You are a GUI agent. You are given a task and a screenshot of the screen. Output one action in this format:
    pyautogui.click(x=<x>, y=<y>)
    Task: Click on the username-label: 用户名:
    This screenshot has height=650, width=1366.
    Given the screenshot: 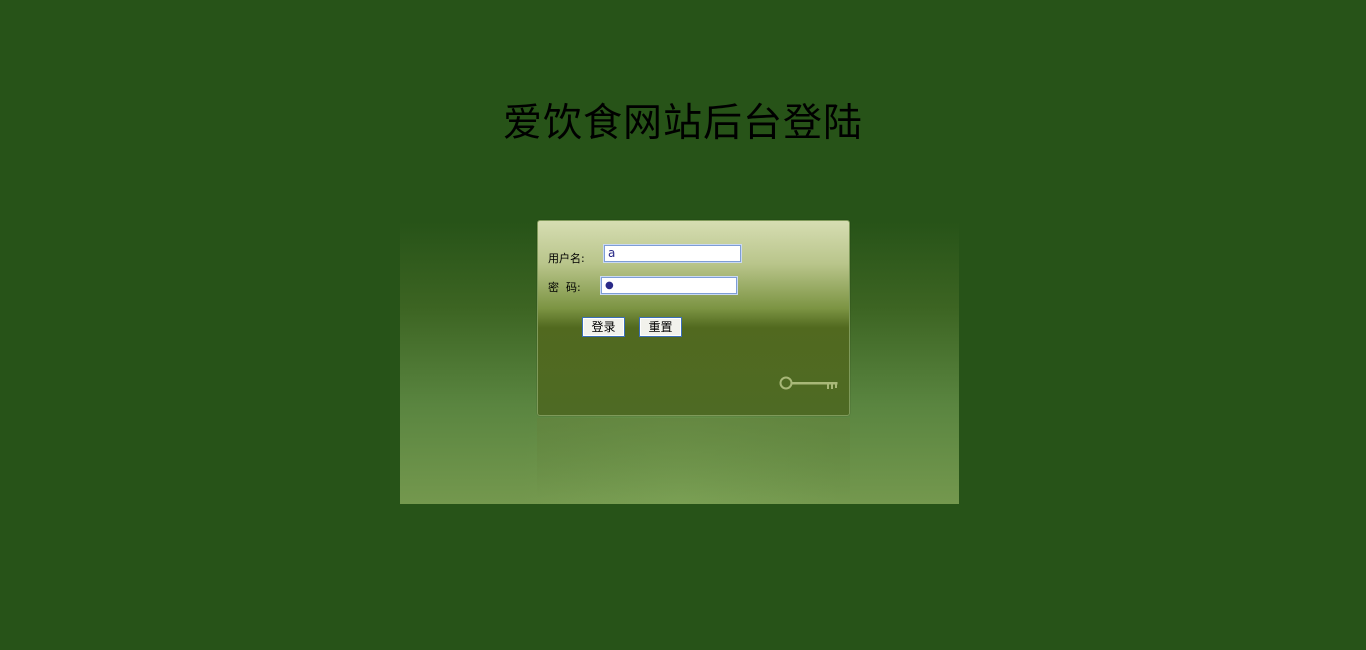 What is the action you would take?
    pyautogui.click(x=566, y=258)
    